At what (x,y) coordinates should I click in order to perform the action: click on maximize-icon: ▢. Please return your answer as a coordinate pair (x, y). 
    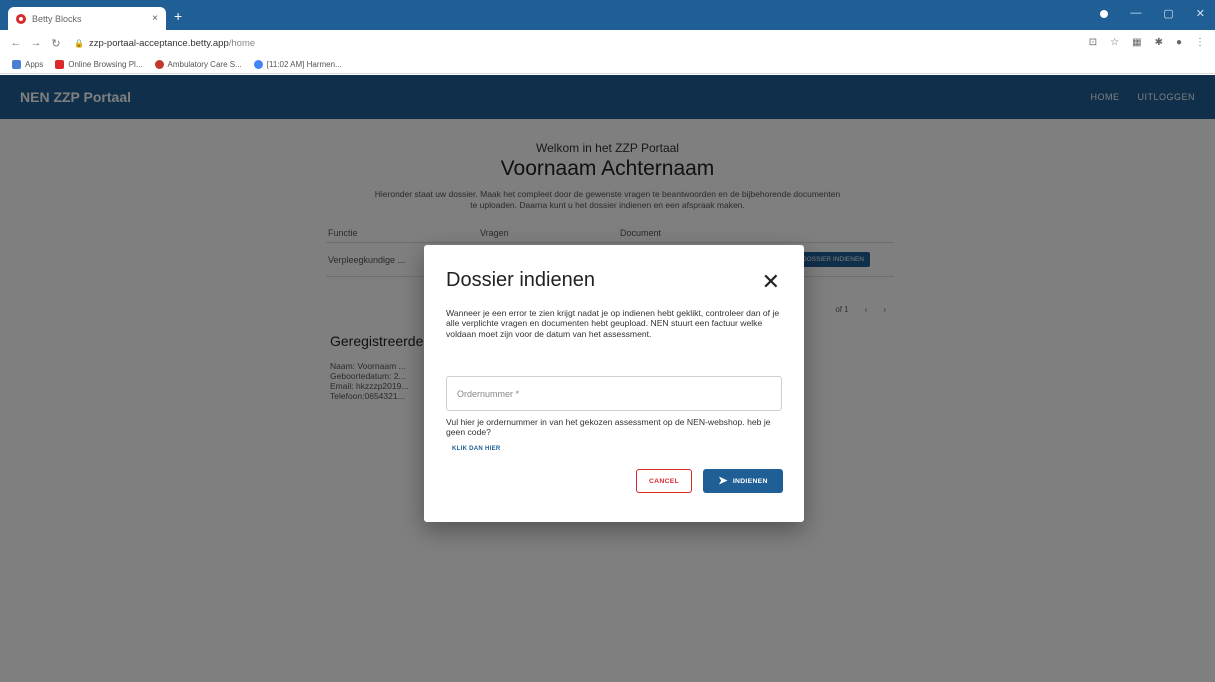
    Looking at the image, I should click on (1168, 13).